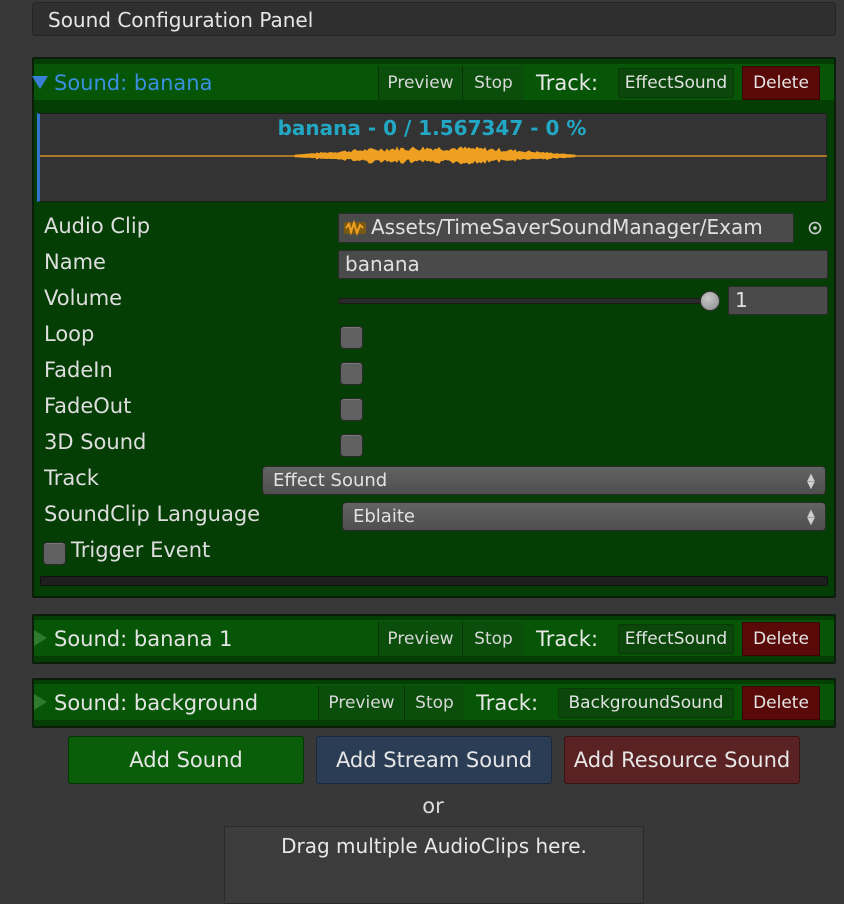 The image size is (844, 904). What do you see at coordinates (526, 301) in the screenshot?
I see `volume-slider-track` at bounding box center [526, 301].